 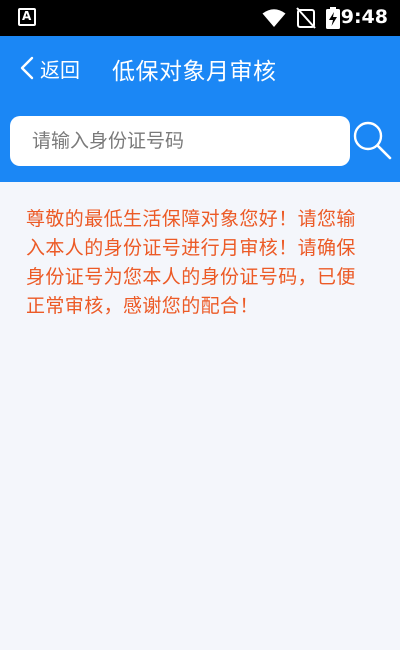 I want to click on chevron-left-icon, so click(x=27, y=68).